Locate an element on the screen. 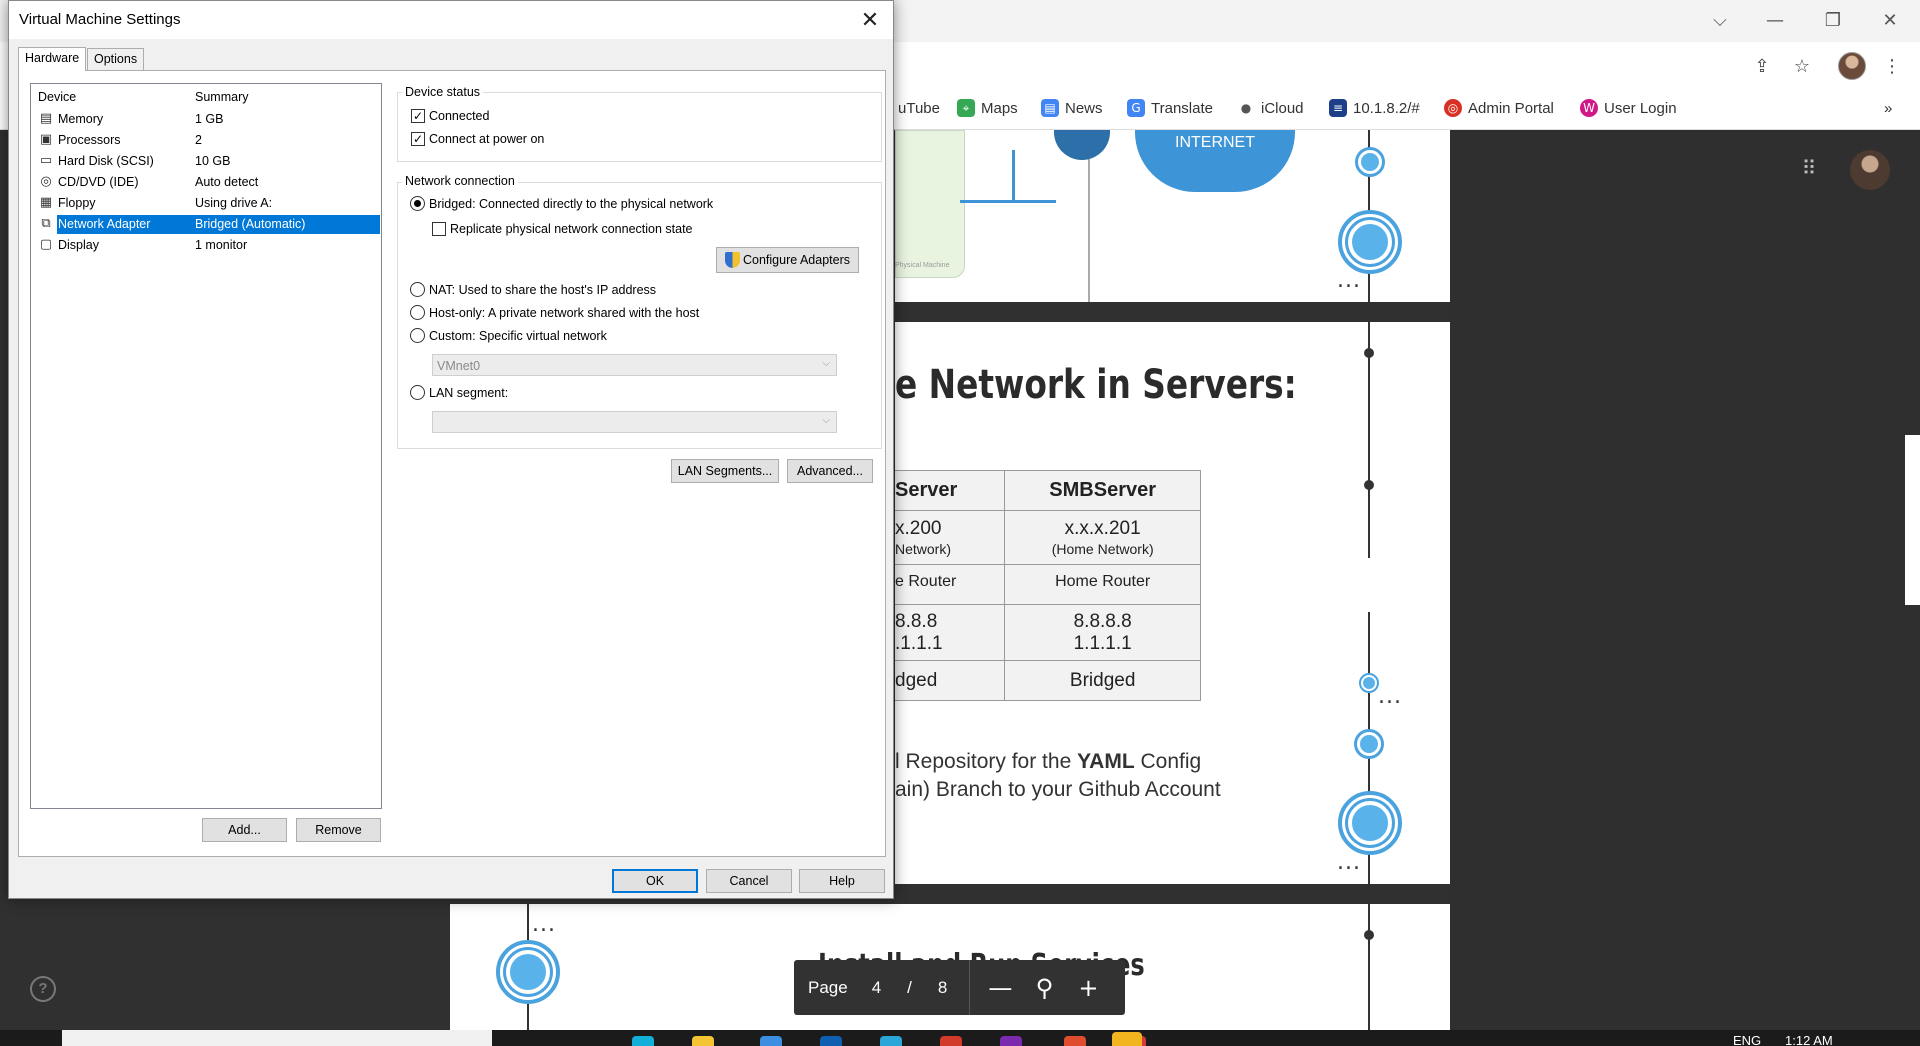 The width and height of the screenshot is (1920, 1046). tab-options: Options is located at coordinates (116, 59).